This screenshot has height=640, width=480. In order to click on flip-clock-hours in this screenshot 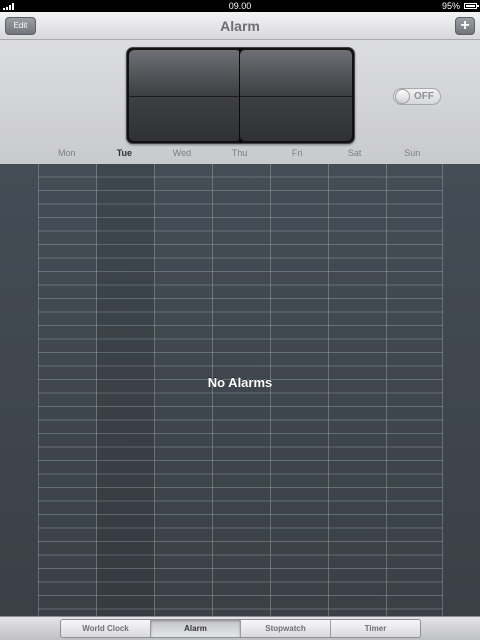, I will do `click(185, 95)`.